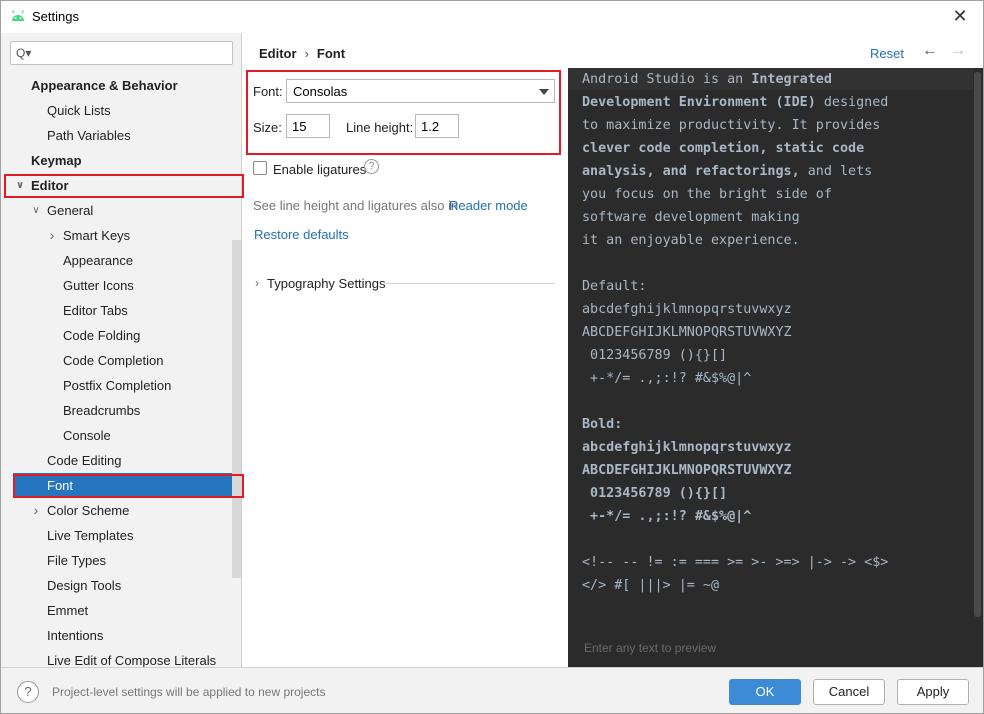  Describe the element at coordinates (116, 110) in the screenshot. I see `tree-item: Quick Lists` at that location.